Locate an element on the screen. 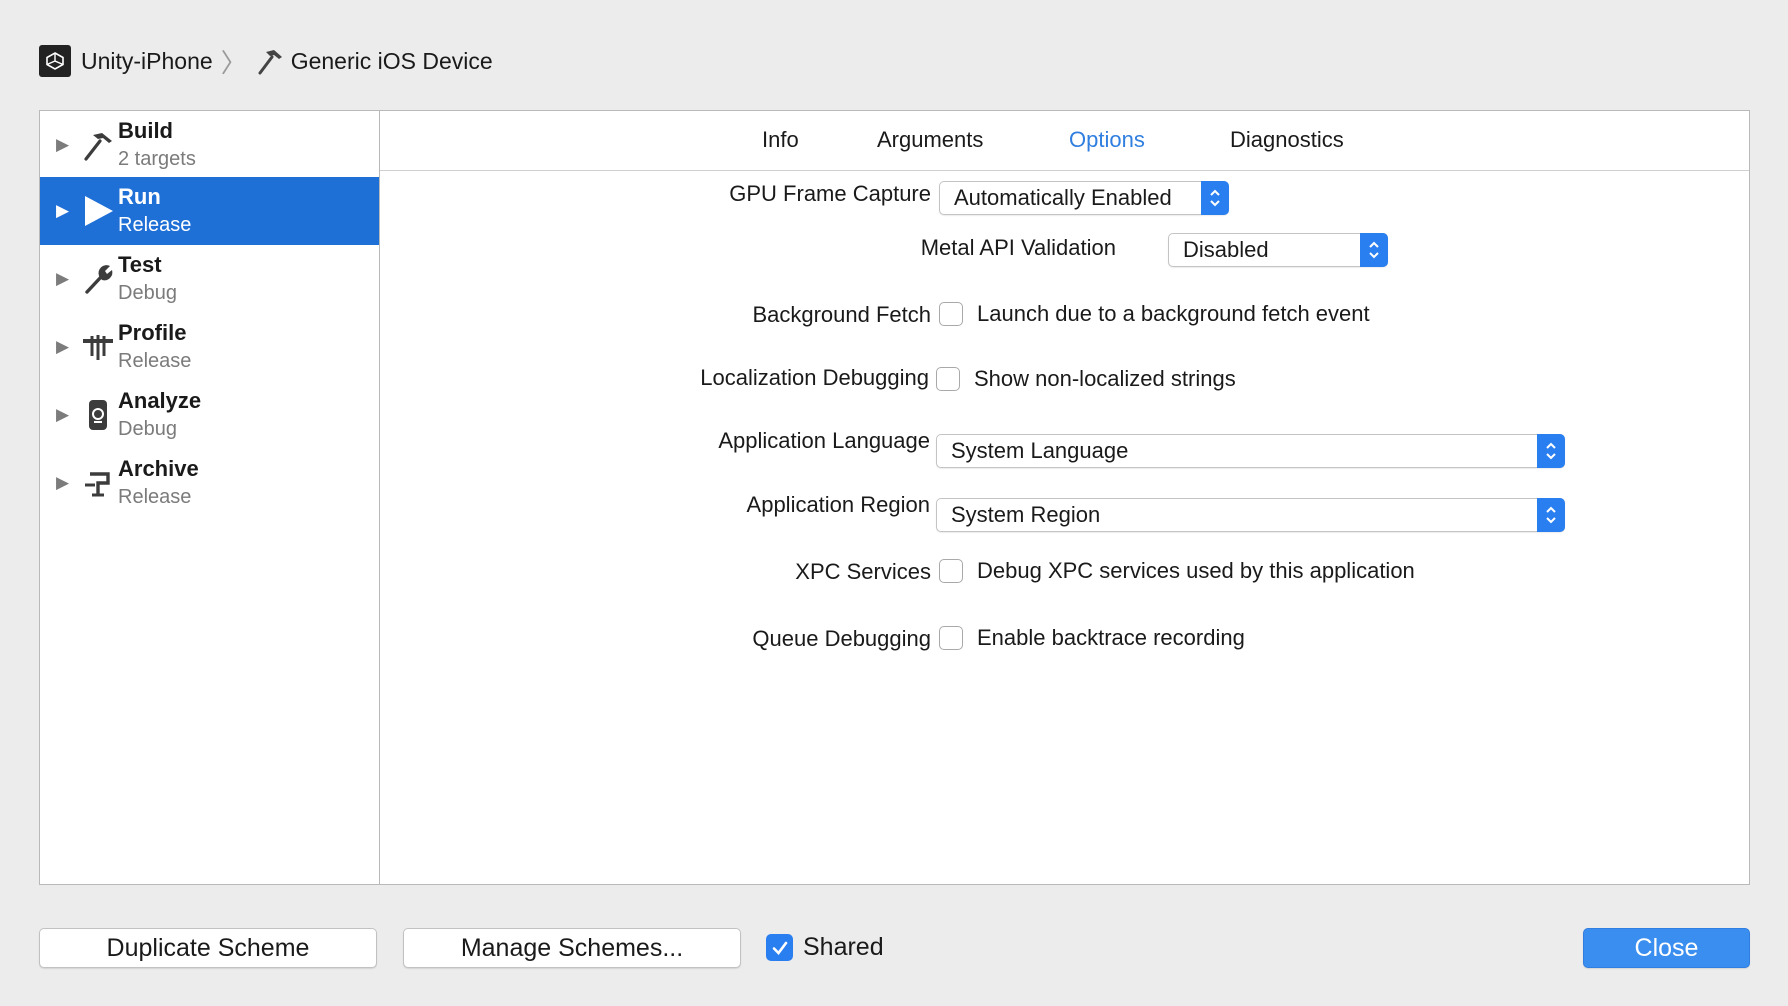  sidebar-item-title: Analyze is located at coordinates (160, 400).